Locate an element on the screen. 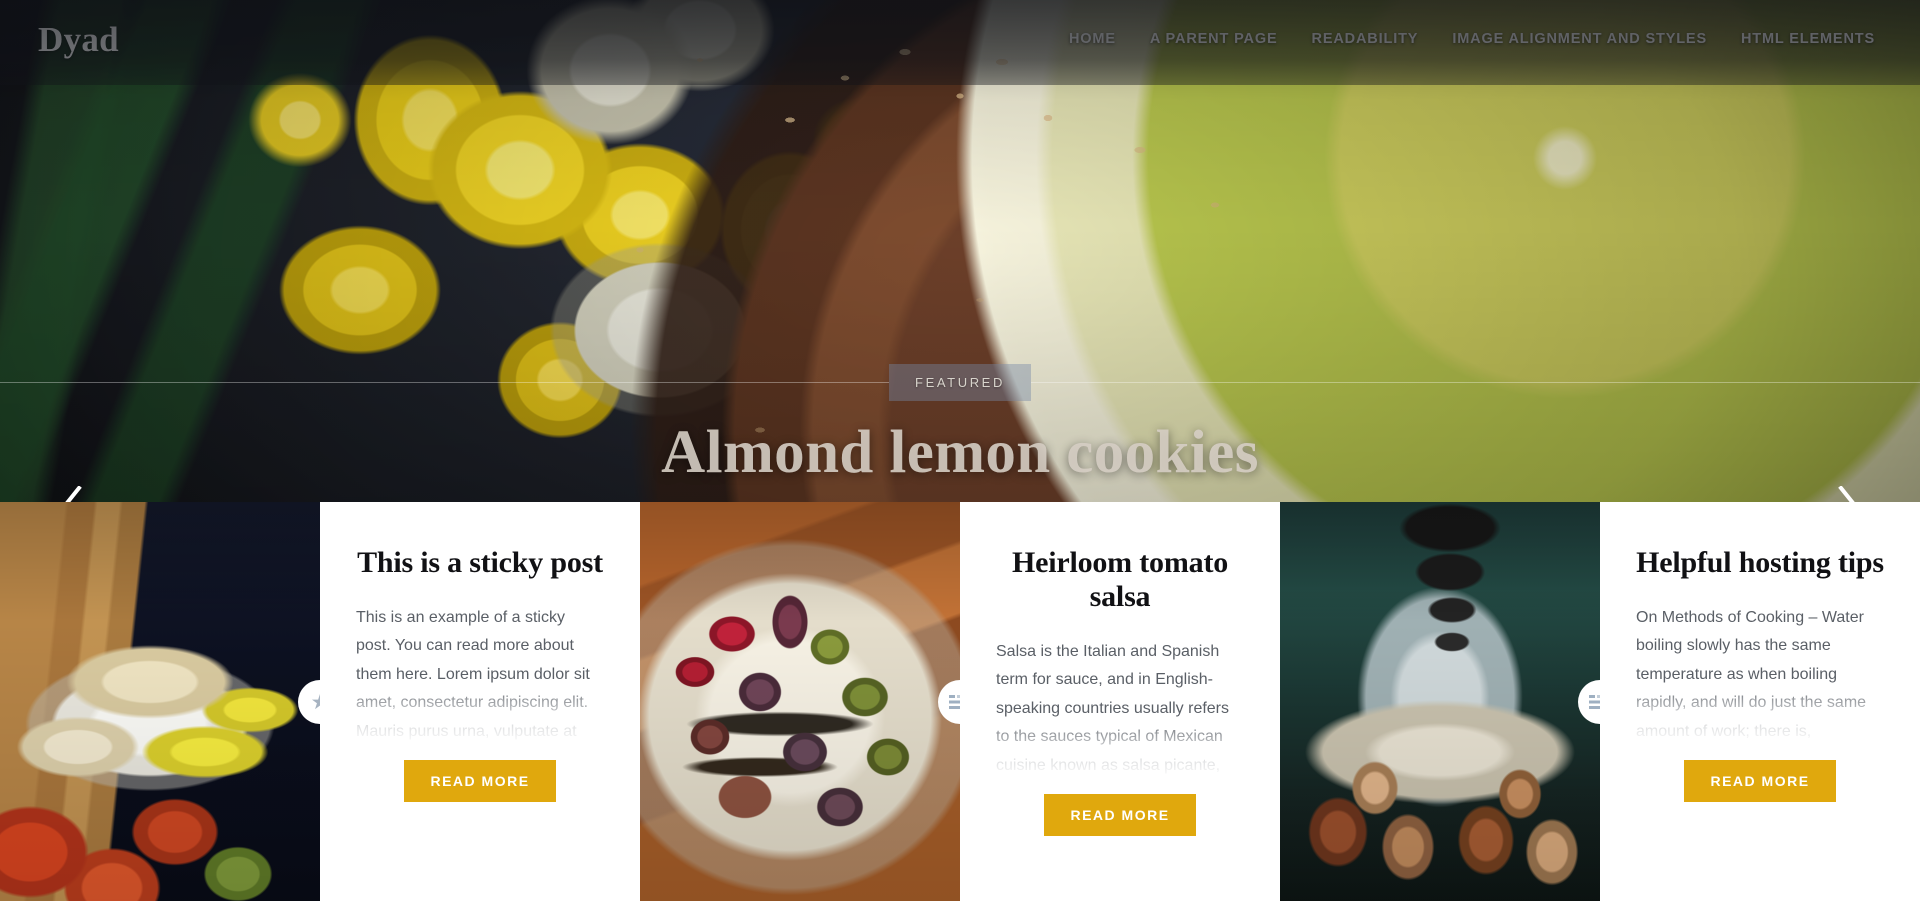 This screenshot has height=901, width=1920. read-more-button-3: READ MORE is located at coordinates (1760, 780).